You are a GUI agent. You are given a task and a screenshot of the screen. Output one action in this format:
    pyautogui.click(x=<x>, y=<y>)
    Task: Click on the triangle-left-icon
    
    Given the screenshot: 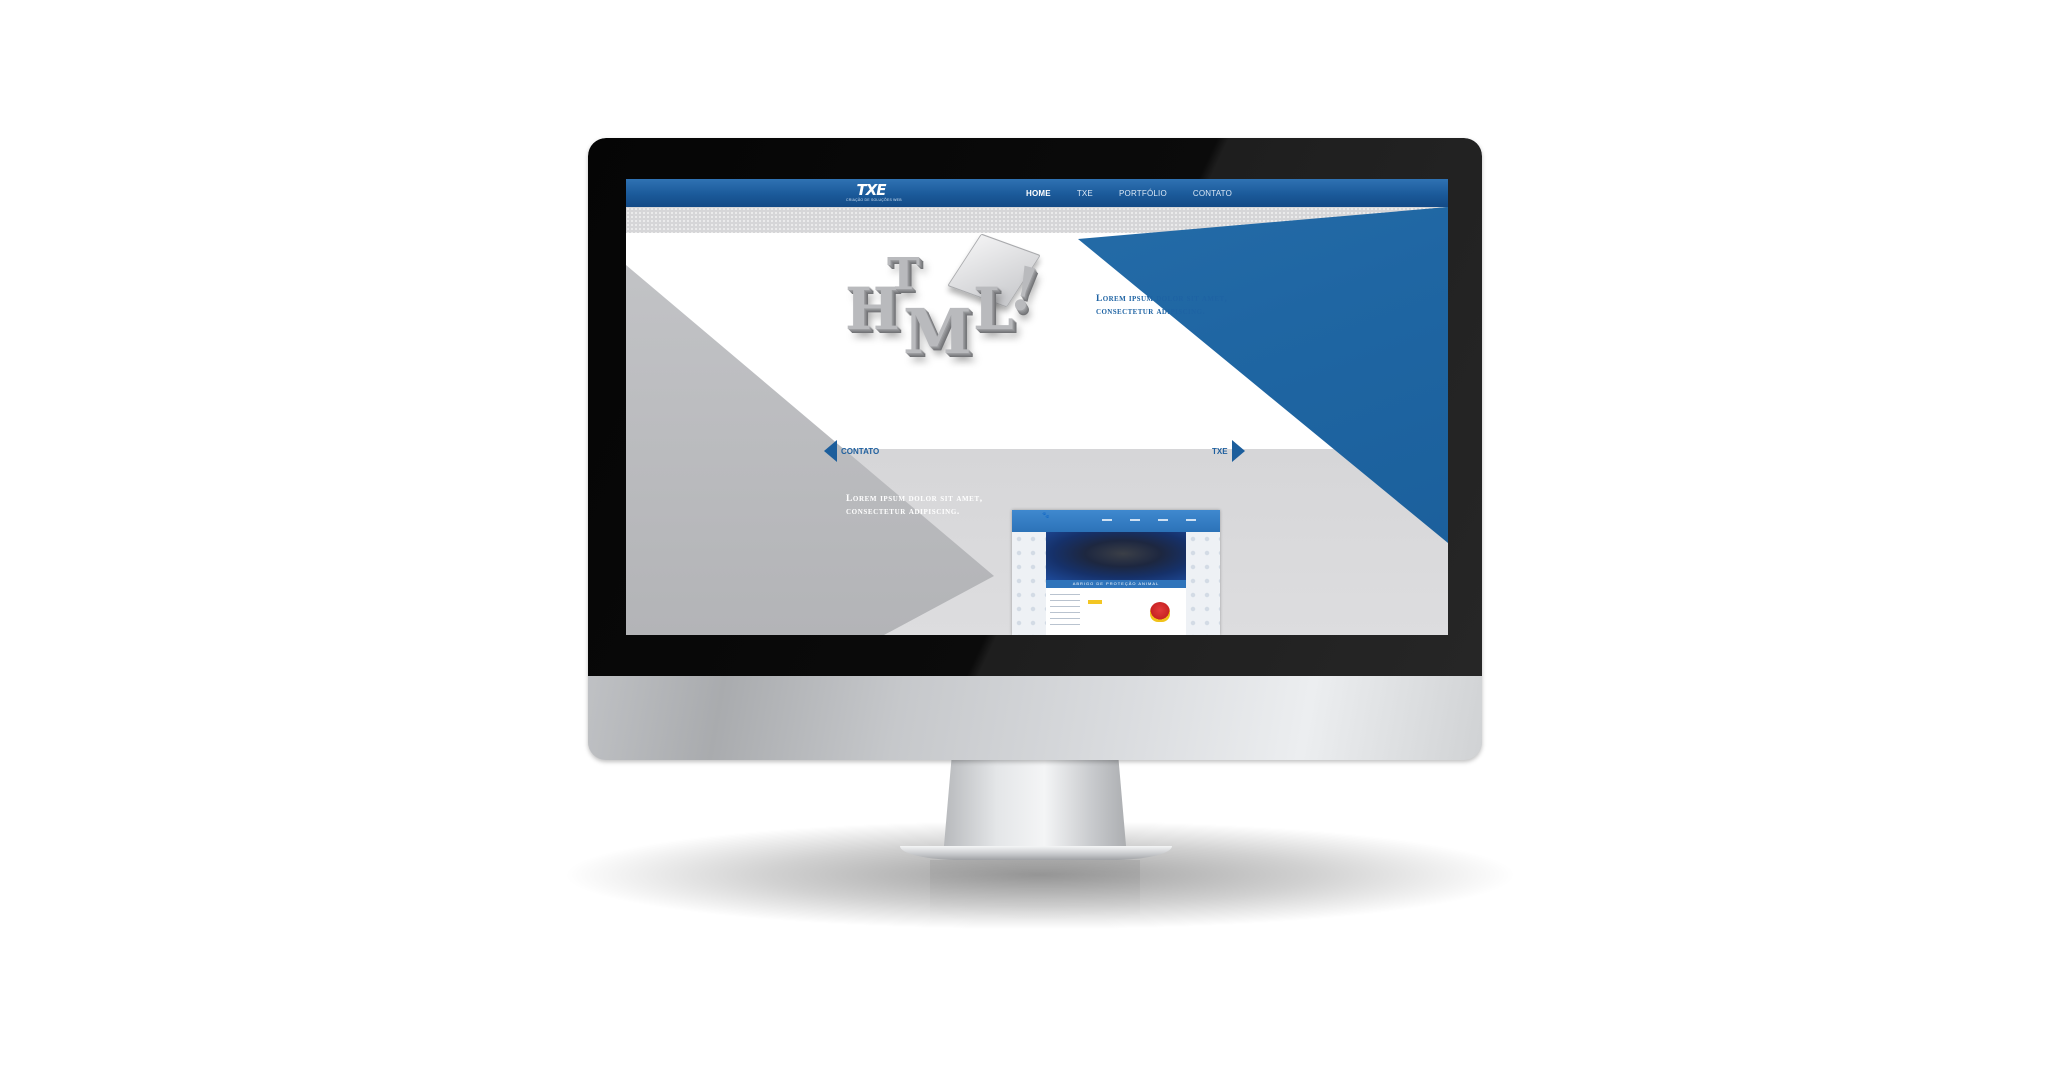 What is the action you would take?
    pyautogui.click(x=830, y=451)
    